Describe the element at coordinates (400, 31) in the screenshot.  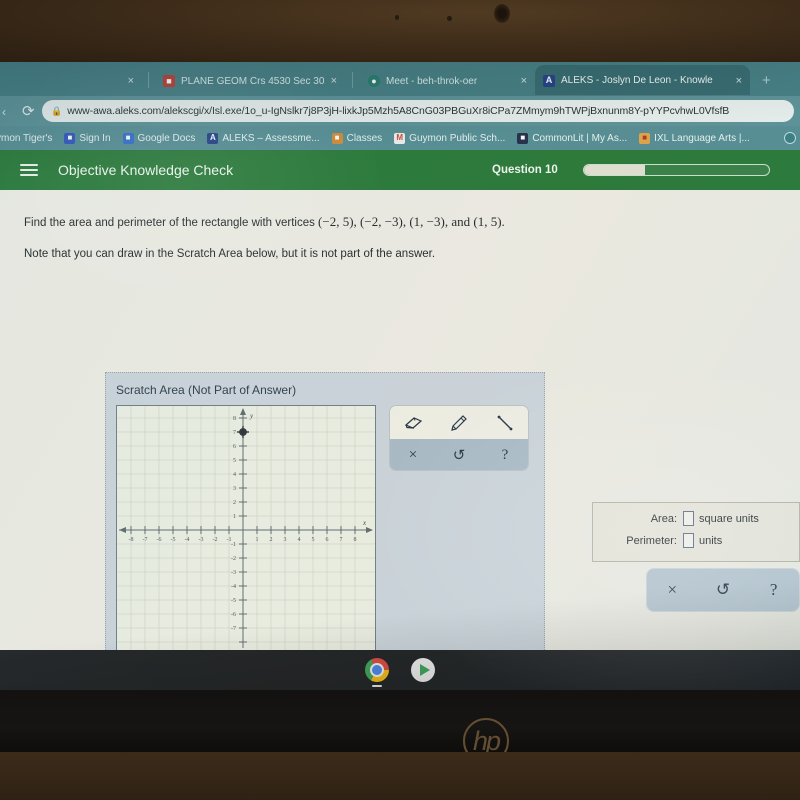
I see `desk-surface-top` at that location.